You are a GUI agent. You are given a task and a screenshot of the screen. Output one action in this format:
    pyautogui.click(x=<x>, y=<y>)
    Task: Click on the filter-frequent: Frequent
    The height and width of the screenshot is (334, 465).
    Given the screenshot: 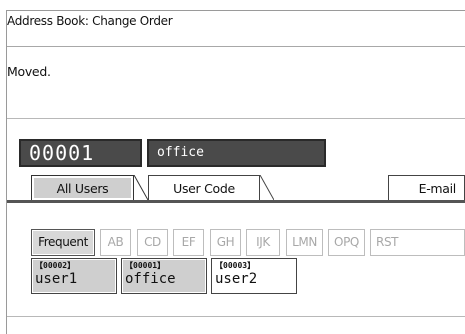 What is the action you would take?
    pyautogui.click(x=63, y=242)
    